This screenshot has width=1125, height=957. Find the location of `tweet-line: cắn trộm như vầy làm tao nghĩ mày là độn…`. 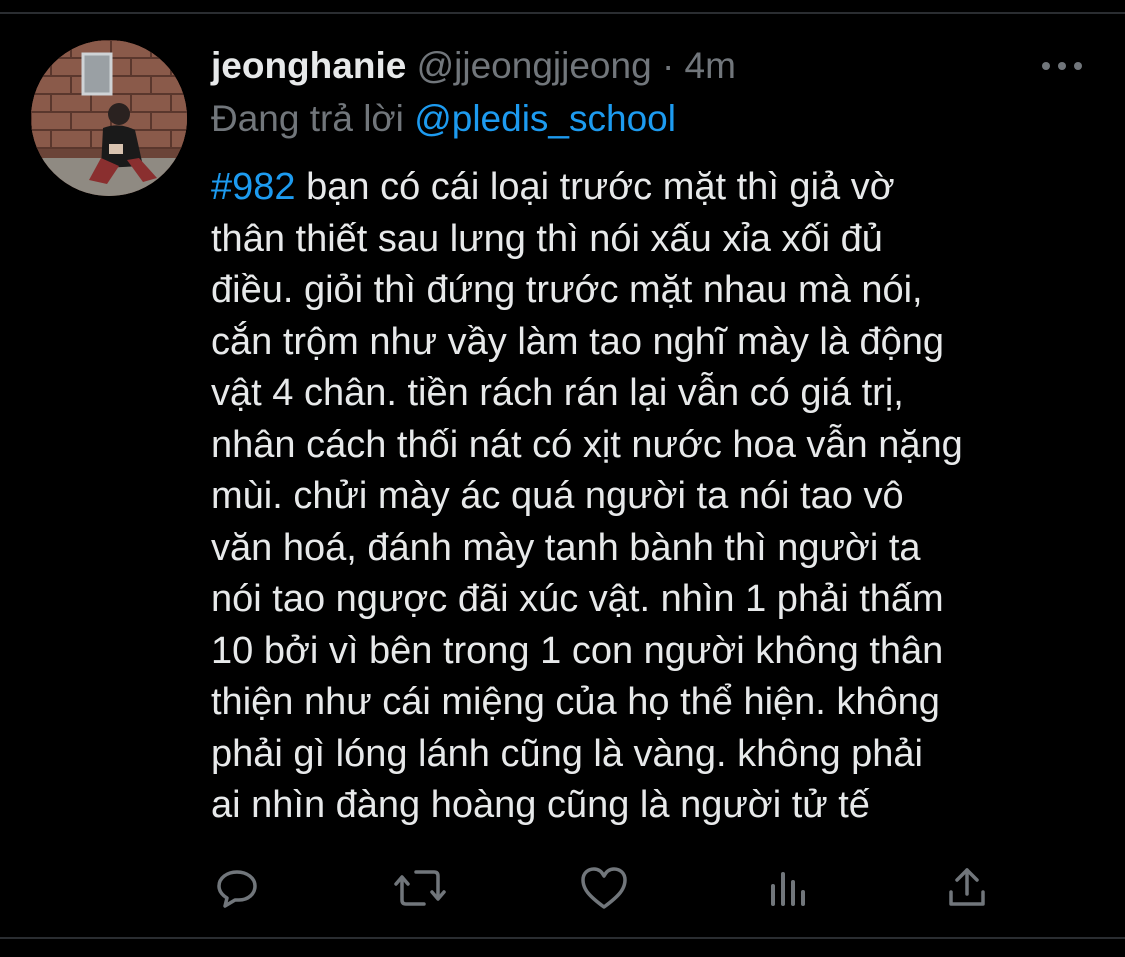

tweet-line: cắn trộm như vầy làm tao nghĩ mày là độn… is located at coordinates (578, 341).